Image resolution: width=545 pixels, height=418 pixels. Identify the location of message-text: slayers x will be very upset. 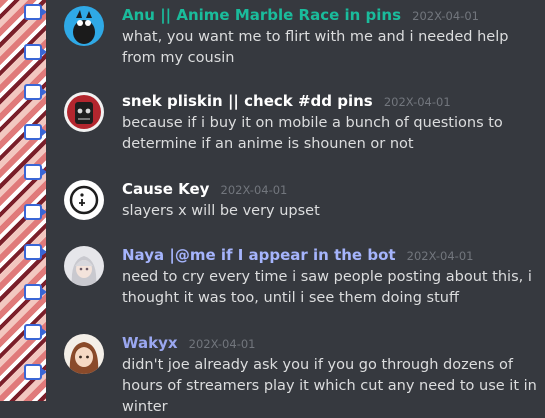
(221, 211).